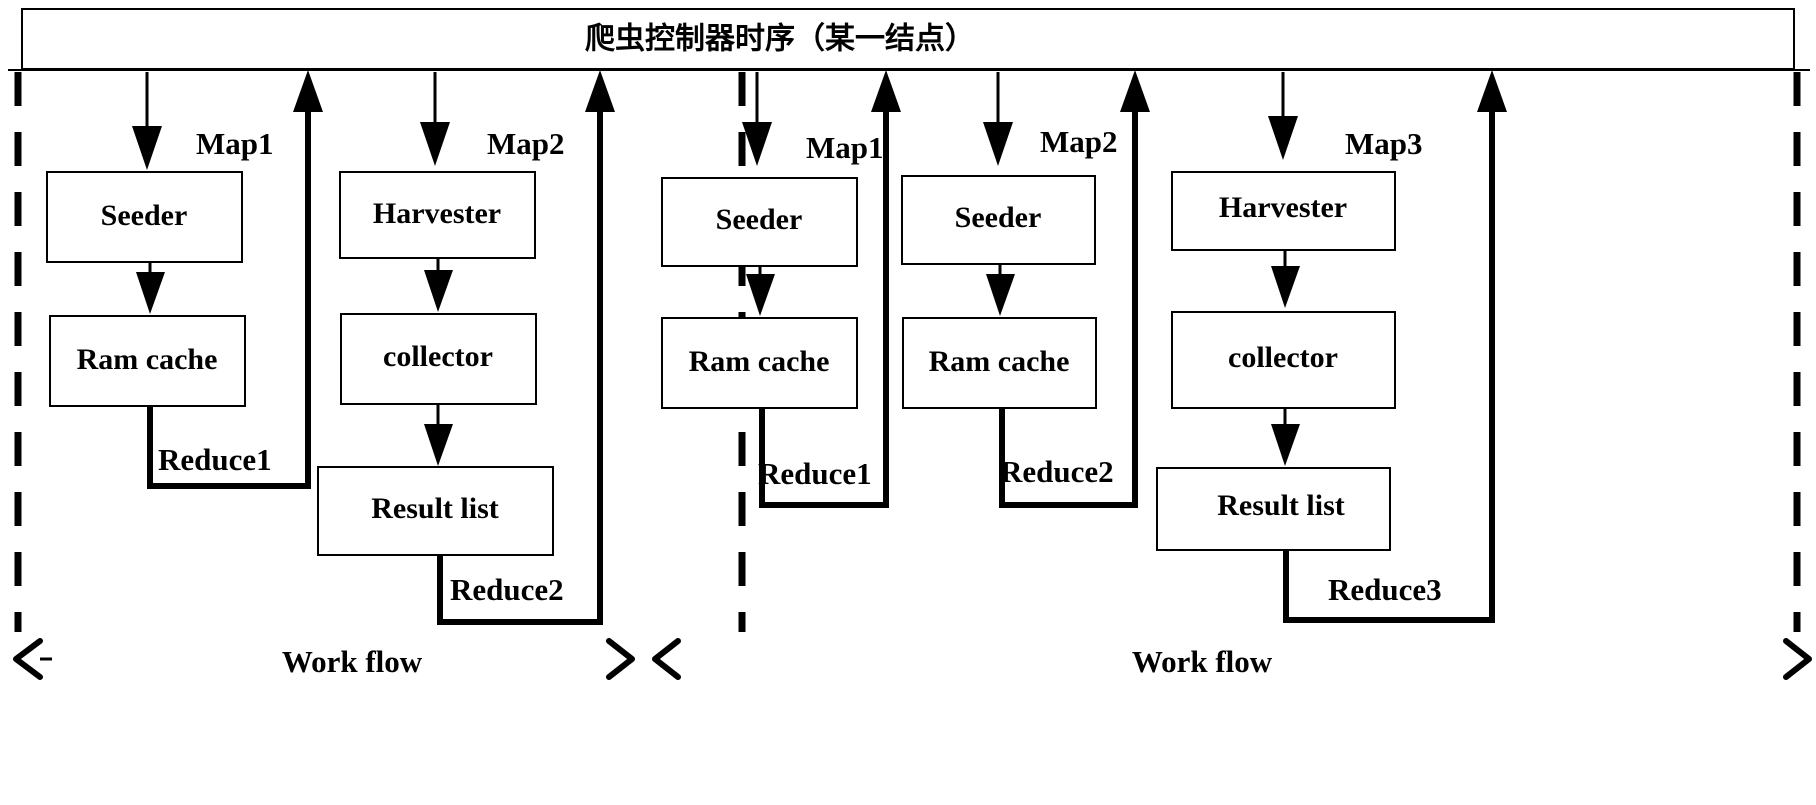  Describe the element at coordinates (435, 508) in the screenshot. I see `box-left-resultlist-label: Result list` at that location.